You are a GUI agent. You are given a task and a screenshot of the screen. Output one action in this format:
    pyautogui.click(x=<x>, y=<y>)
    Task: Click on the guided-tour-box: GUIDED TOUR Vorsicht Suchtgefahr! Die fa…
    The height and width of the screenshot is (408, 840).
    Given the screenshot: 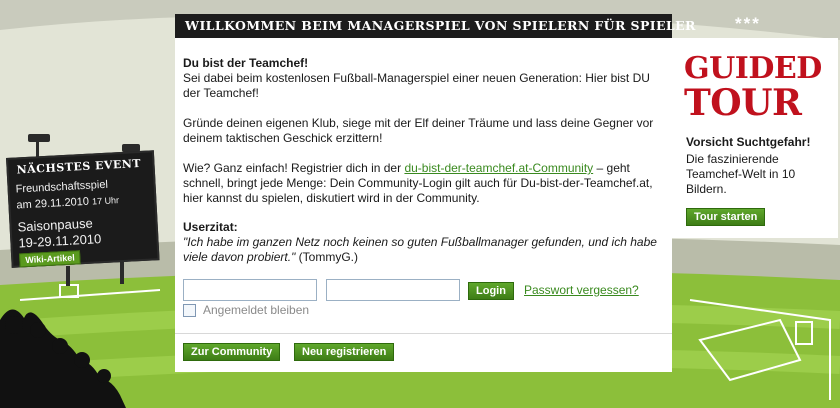 What is the action you would take?
    pyautogui.click(x=755, y=138)
    